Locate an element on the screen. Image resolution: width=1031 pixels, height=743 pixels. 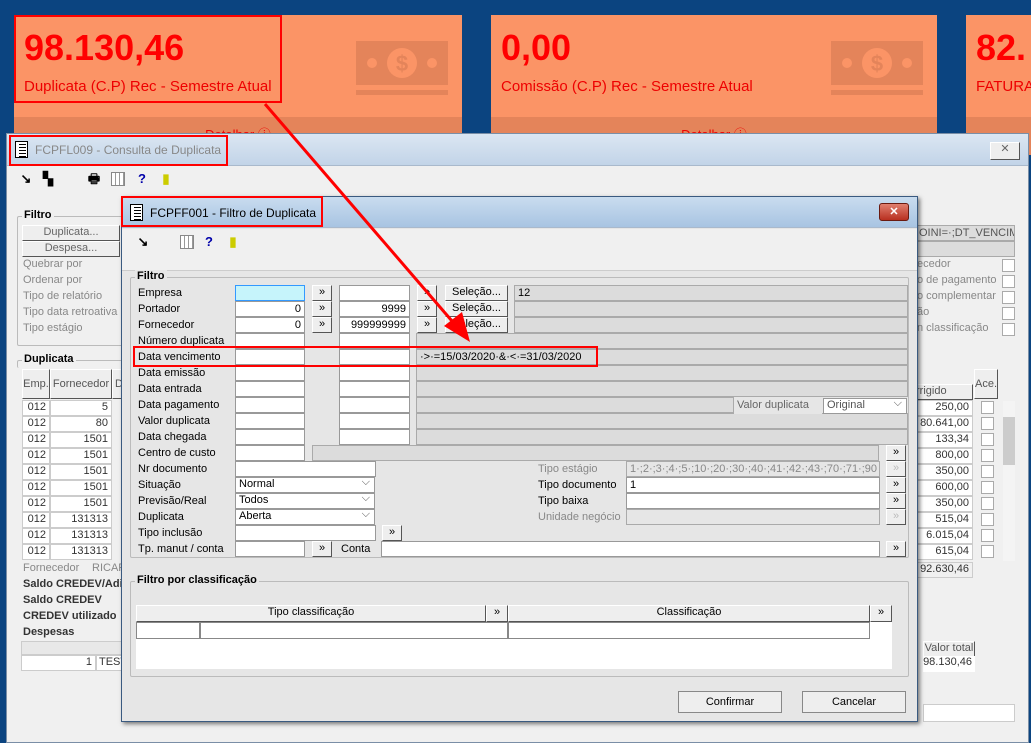
annotation-arrow is located at coordinates (366, 222).